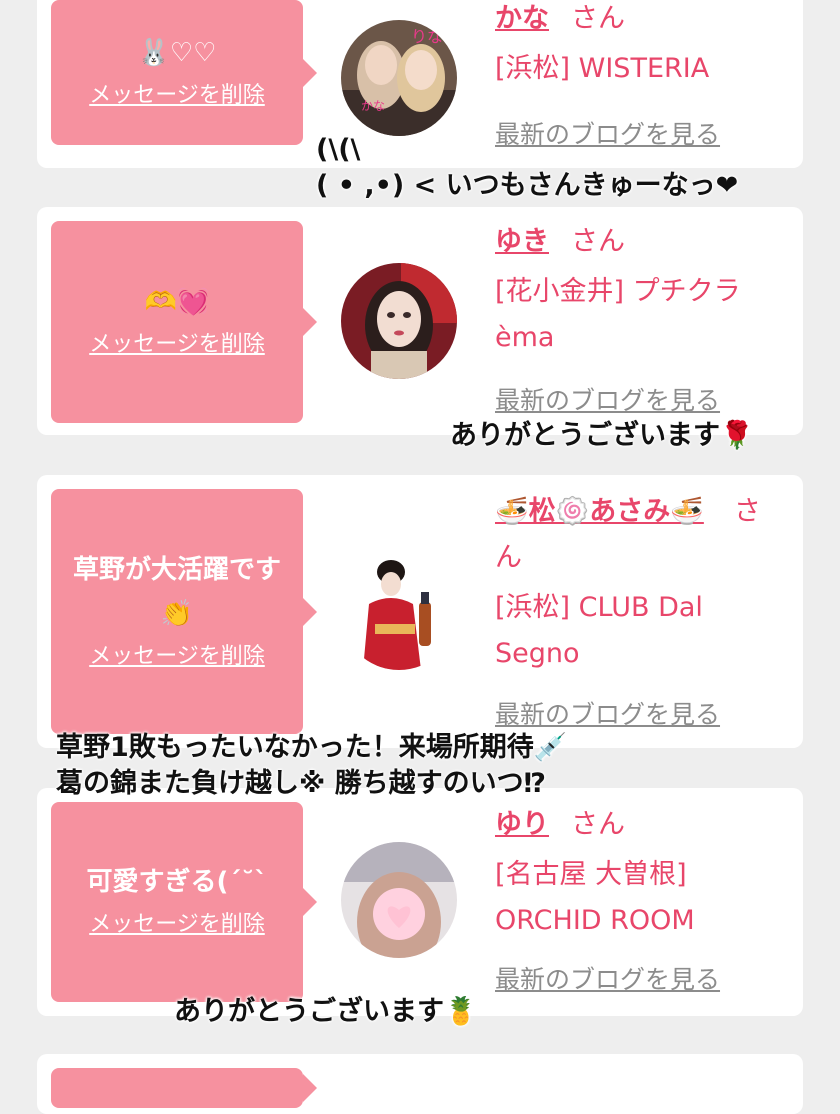 The image size is (840, 1114). Describe the element at coordinates (399, 78) in the screenshot. I see `avatar: りな かな` at that location.